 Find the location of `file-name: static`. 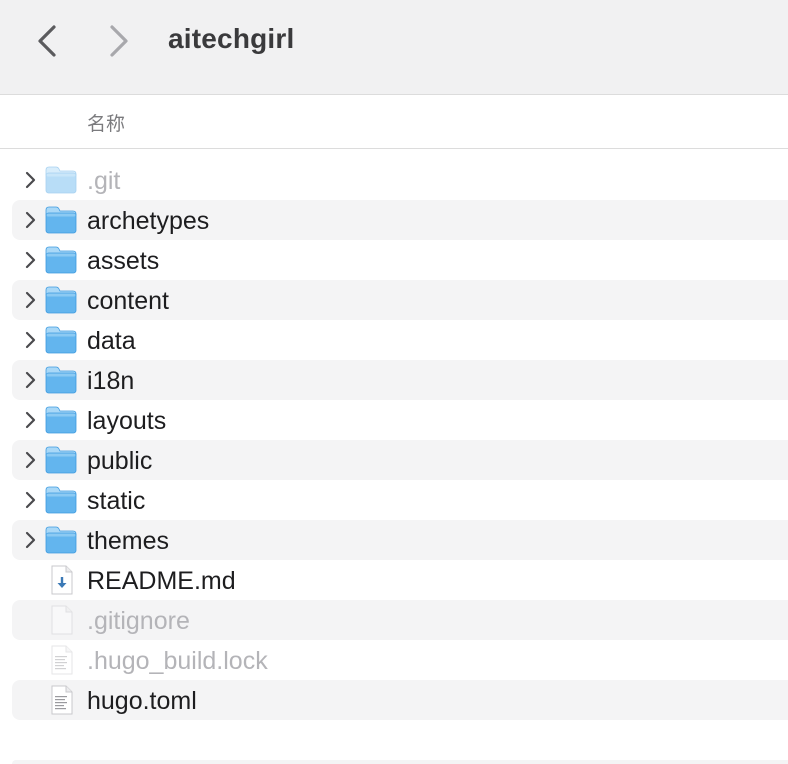

file-name: static is located at coordinates (116, 501).